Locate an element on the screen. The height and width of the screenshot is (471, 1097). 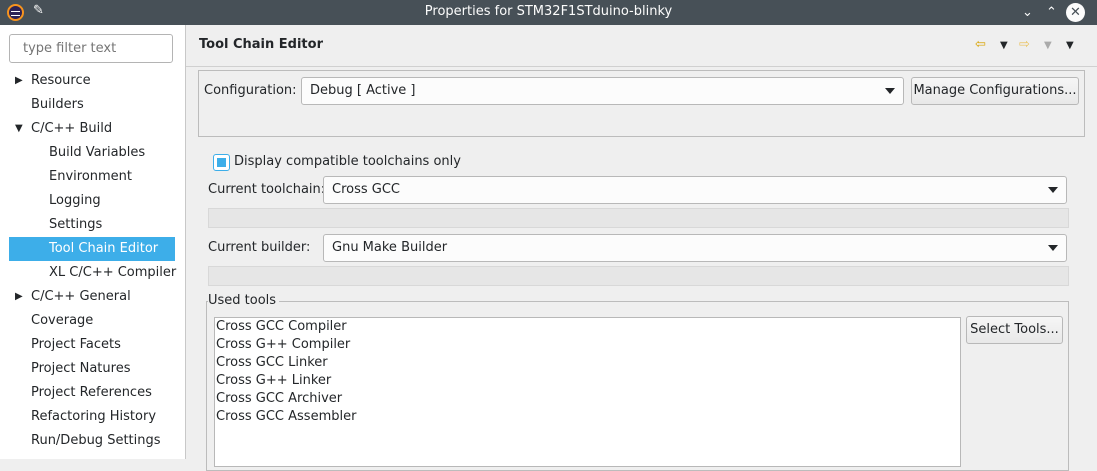
tree-item-label: Settings is located at coordinates (76, 224).